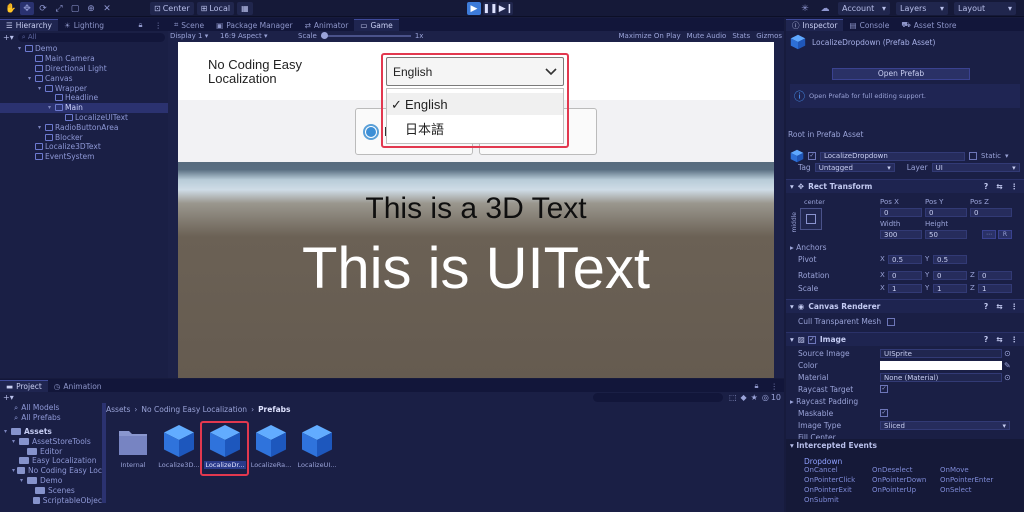 The image size is (1024, 512). What do you see at coordinates (985, 8) in the screenshot?
I see `layout-dropdown: Layout ▾` at bounding box center [985, 8].